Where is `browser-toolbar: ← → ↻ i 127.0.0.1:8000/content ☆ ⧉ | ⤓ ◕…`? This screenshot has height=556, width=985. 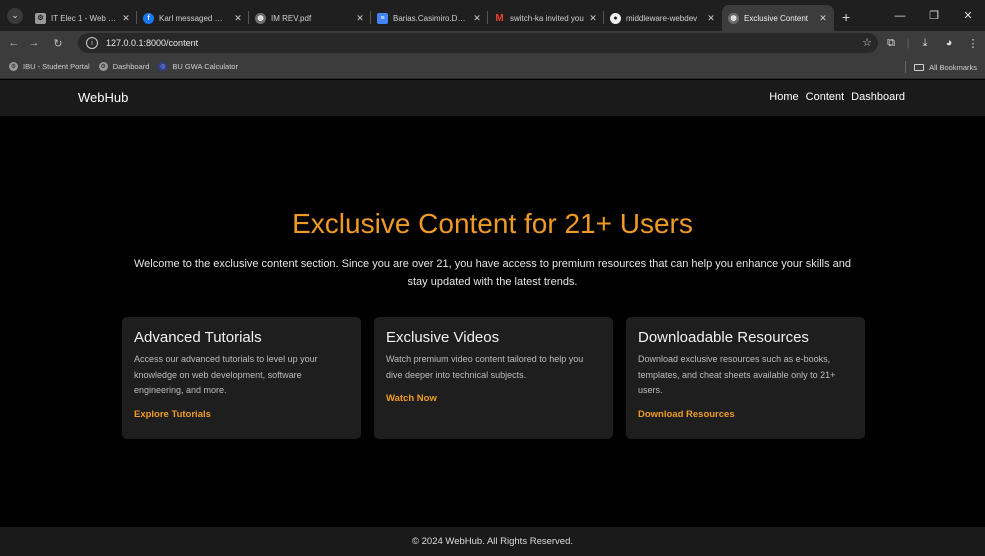
browser-toolbar: ← → ↻ i 127.0.0.1:8000/content ☆ ⧉ | ⤓ ◕… is located at coordinates (492, 43).